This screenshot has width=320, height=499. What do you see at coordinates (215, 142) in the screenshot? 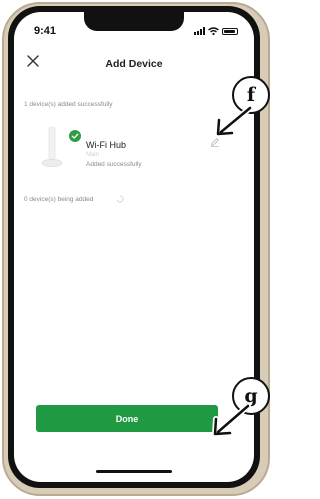
I see `edit-icon` at bounding box center [215, 142].